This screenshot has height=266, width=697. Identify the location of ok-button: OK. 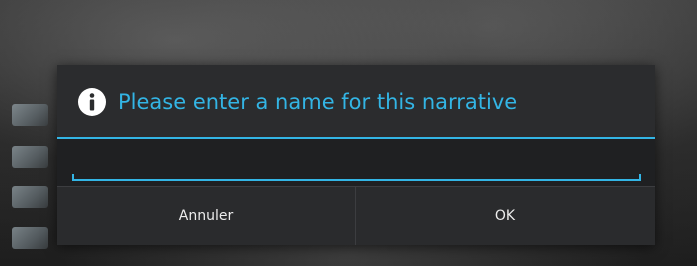
(505, 216).